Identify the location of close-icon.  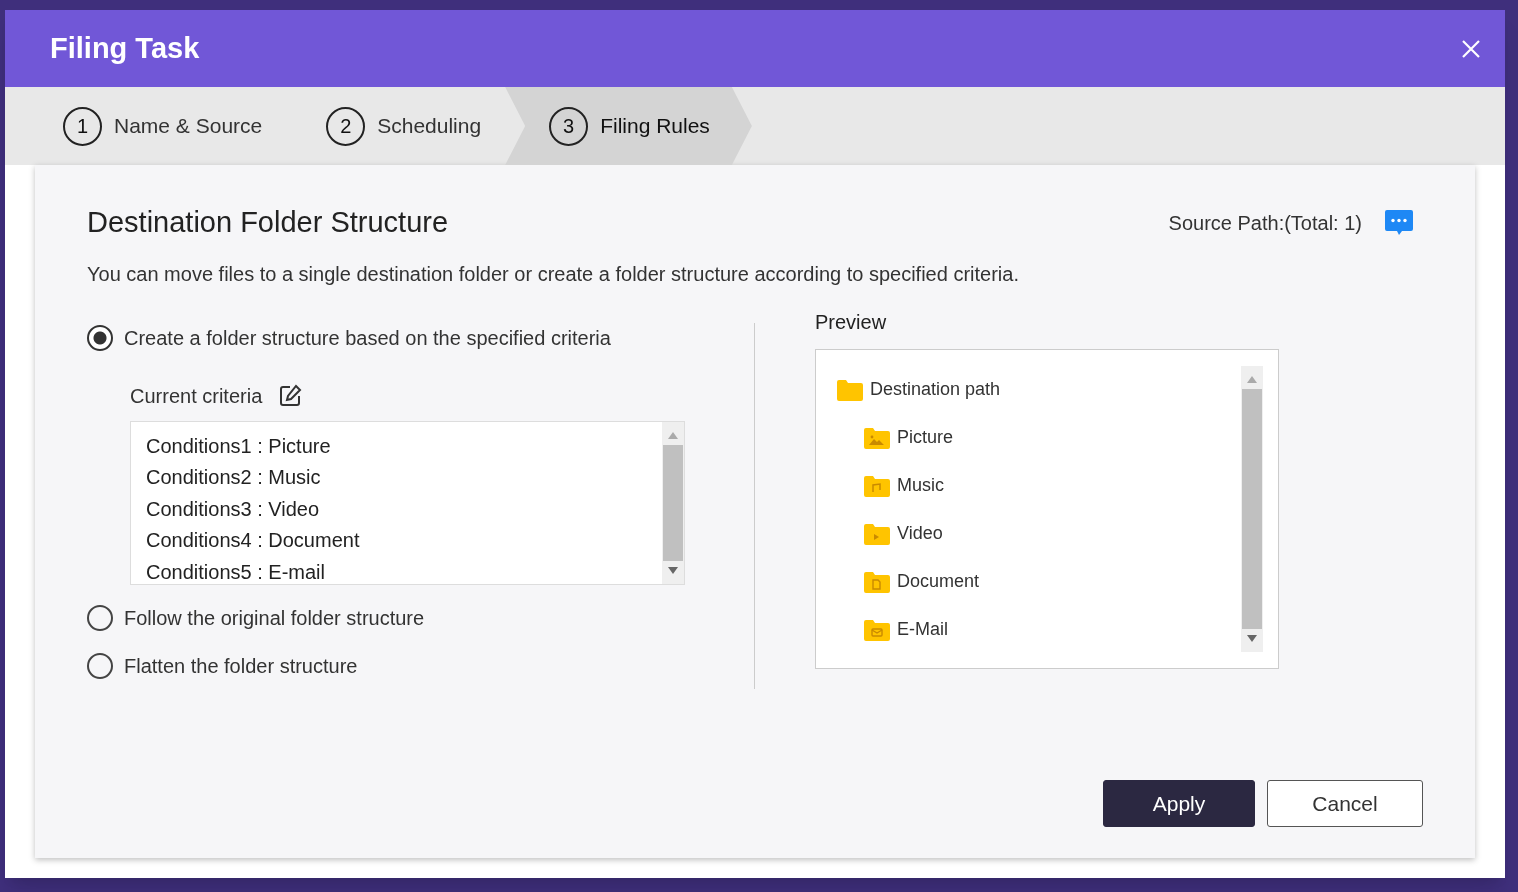
(1471, 48).